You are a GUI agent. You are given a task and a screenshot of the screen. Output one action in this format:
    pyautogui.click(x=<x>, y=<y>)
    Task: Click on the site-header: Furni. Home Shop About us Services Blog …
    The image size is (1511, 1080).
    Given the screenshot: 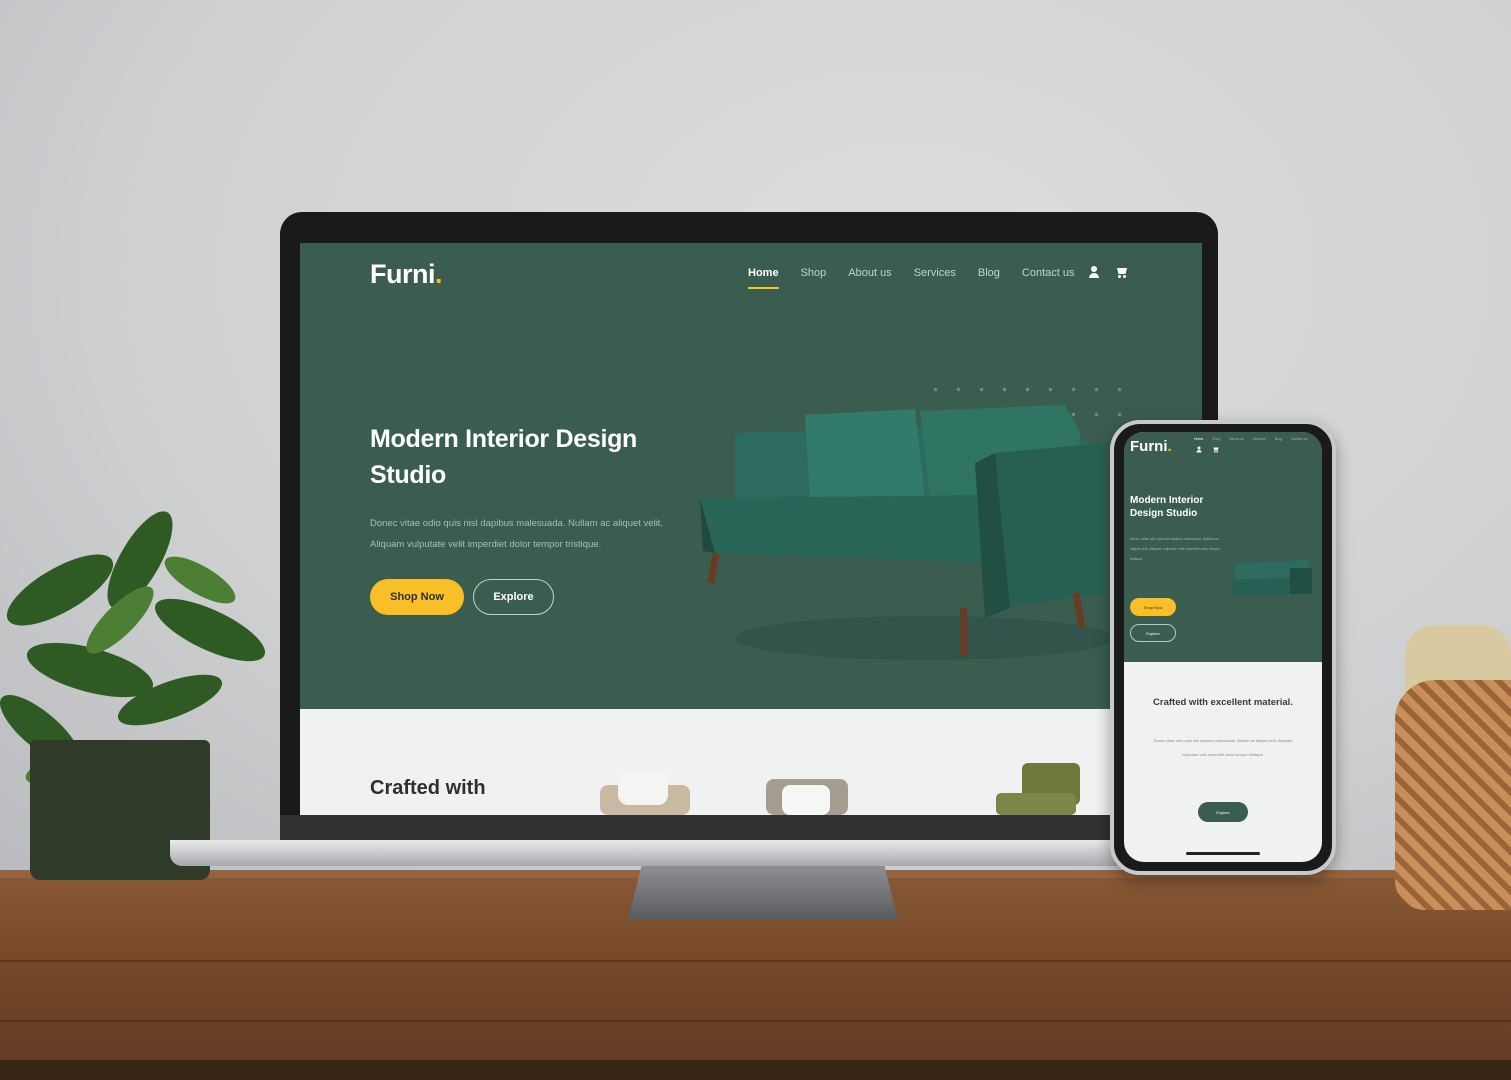 What is the action you would take?
    pyautogui.click(x=751, y=278)
    